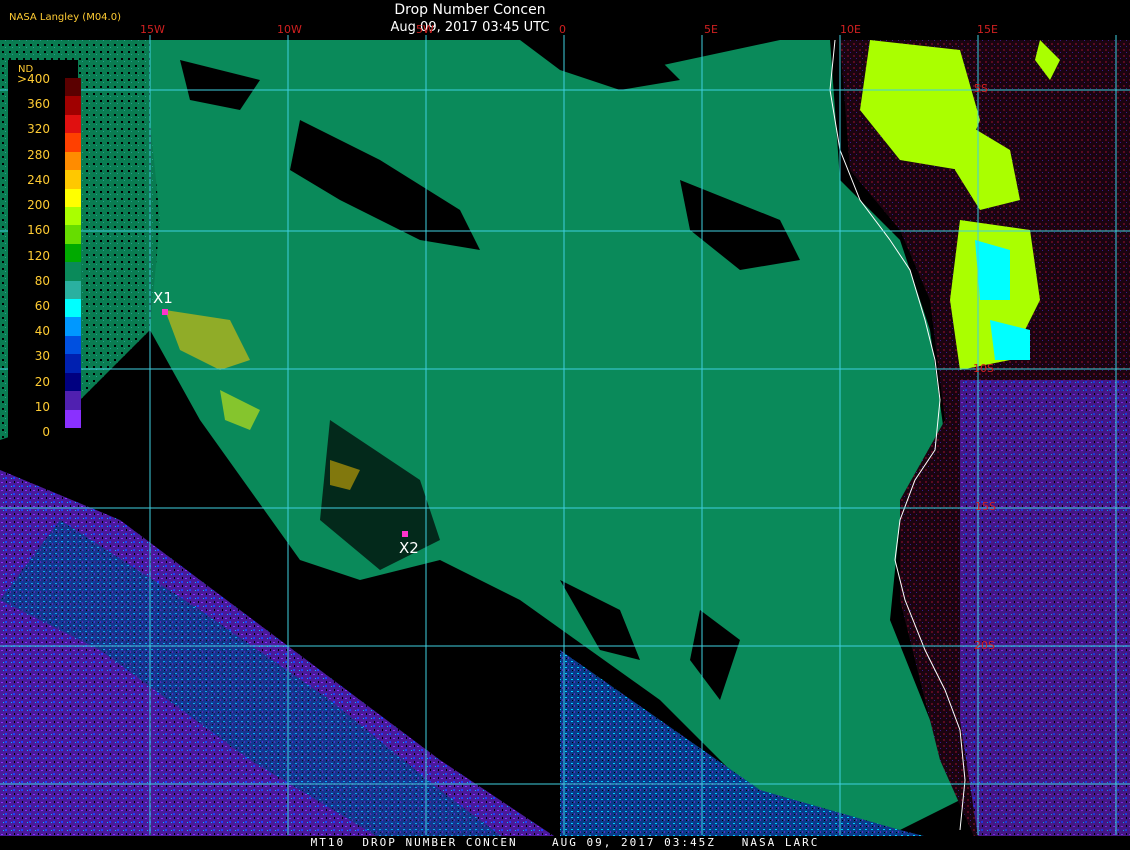 This screenshot has width=1130, height=850. Describe the element at coordinates (983, 368) in the screenshot. I see `lat-label-10s: 10S` at that location.